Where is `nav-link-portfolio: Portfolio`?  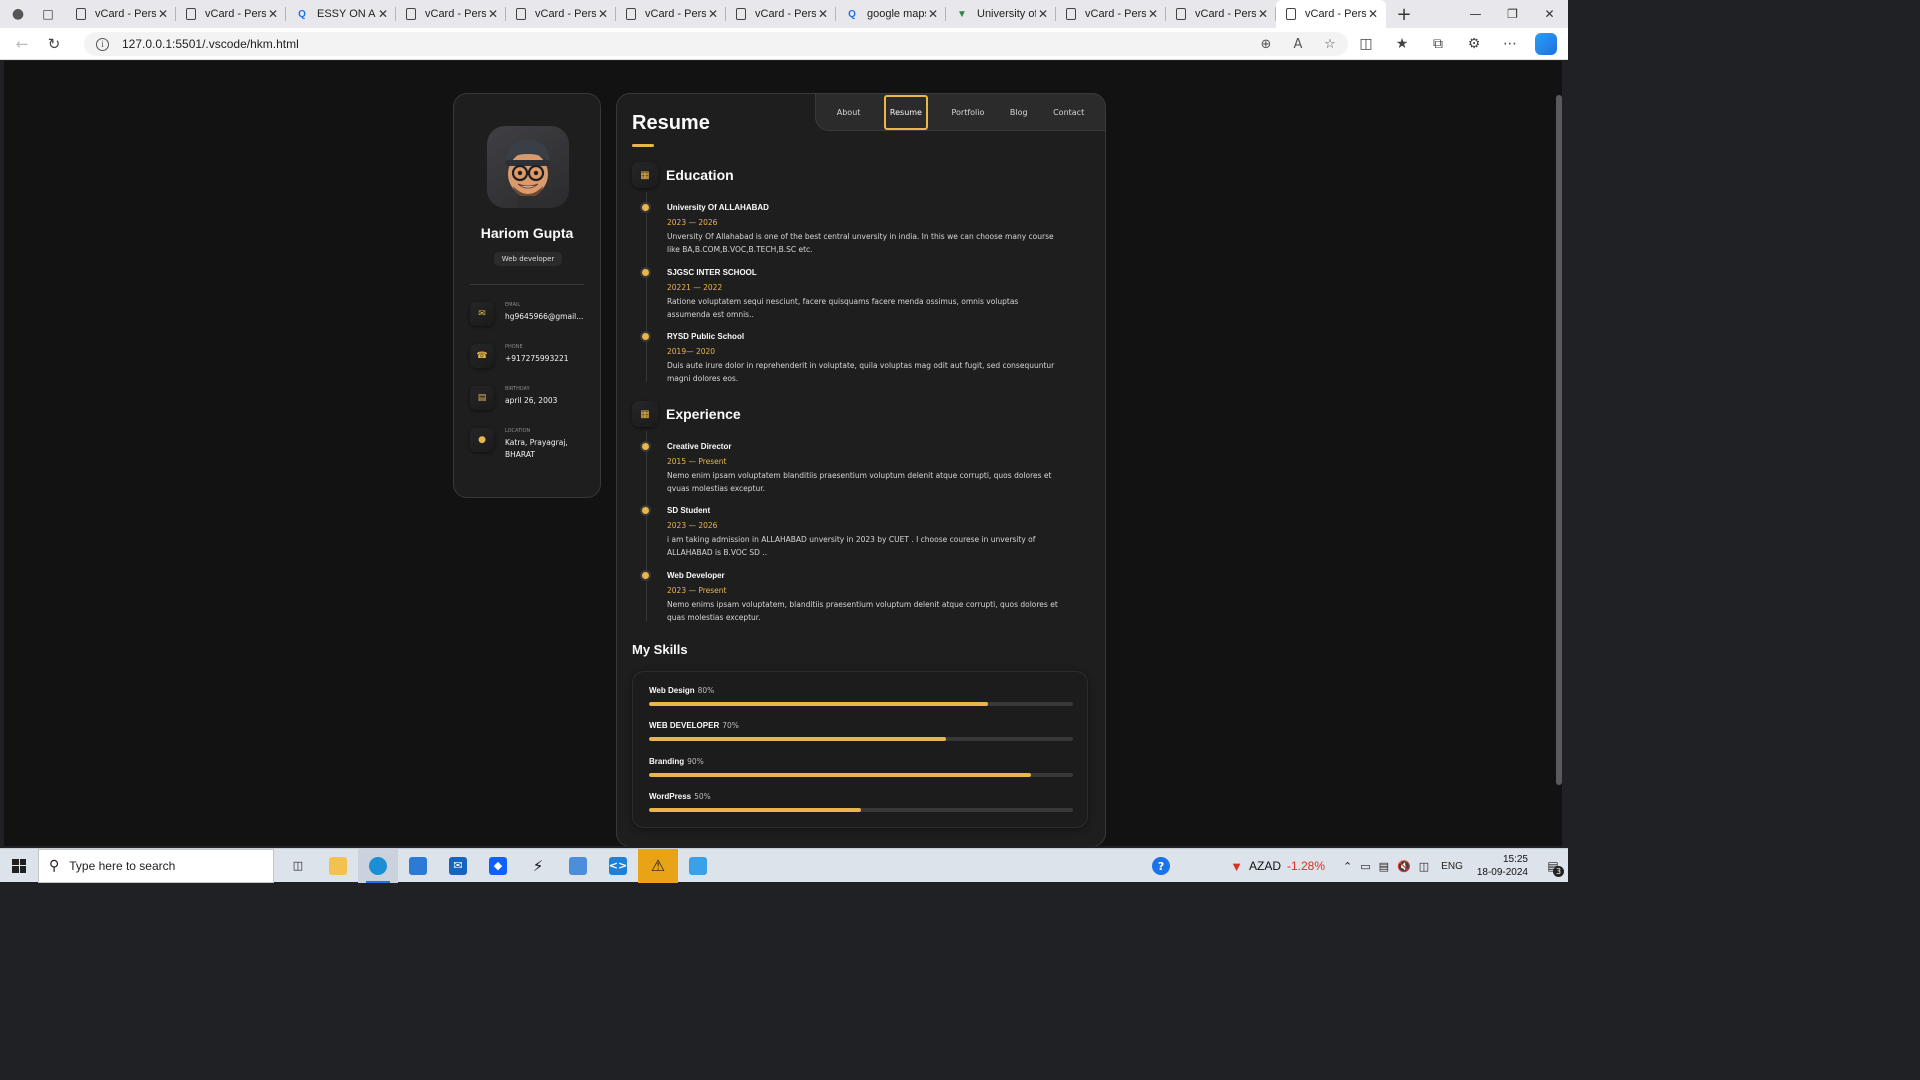 nav-link-portfolio: Portfolio is located at coordinates (967, 112).